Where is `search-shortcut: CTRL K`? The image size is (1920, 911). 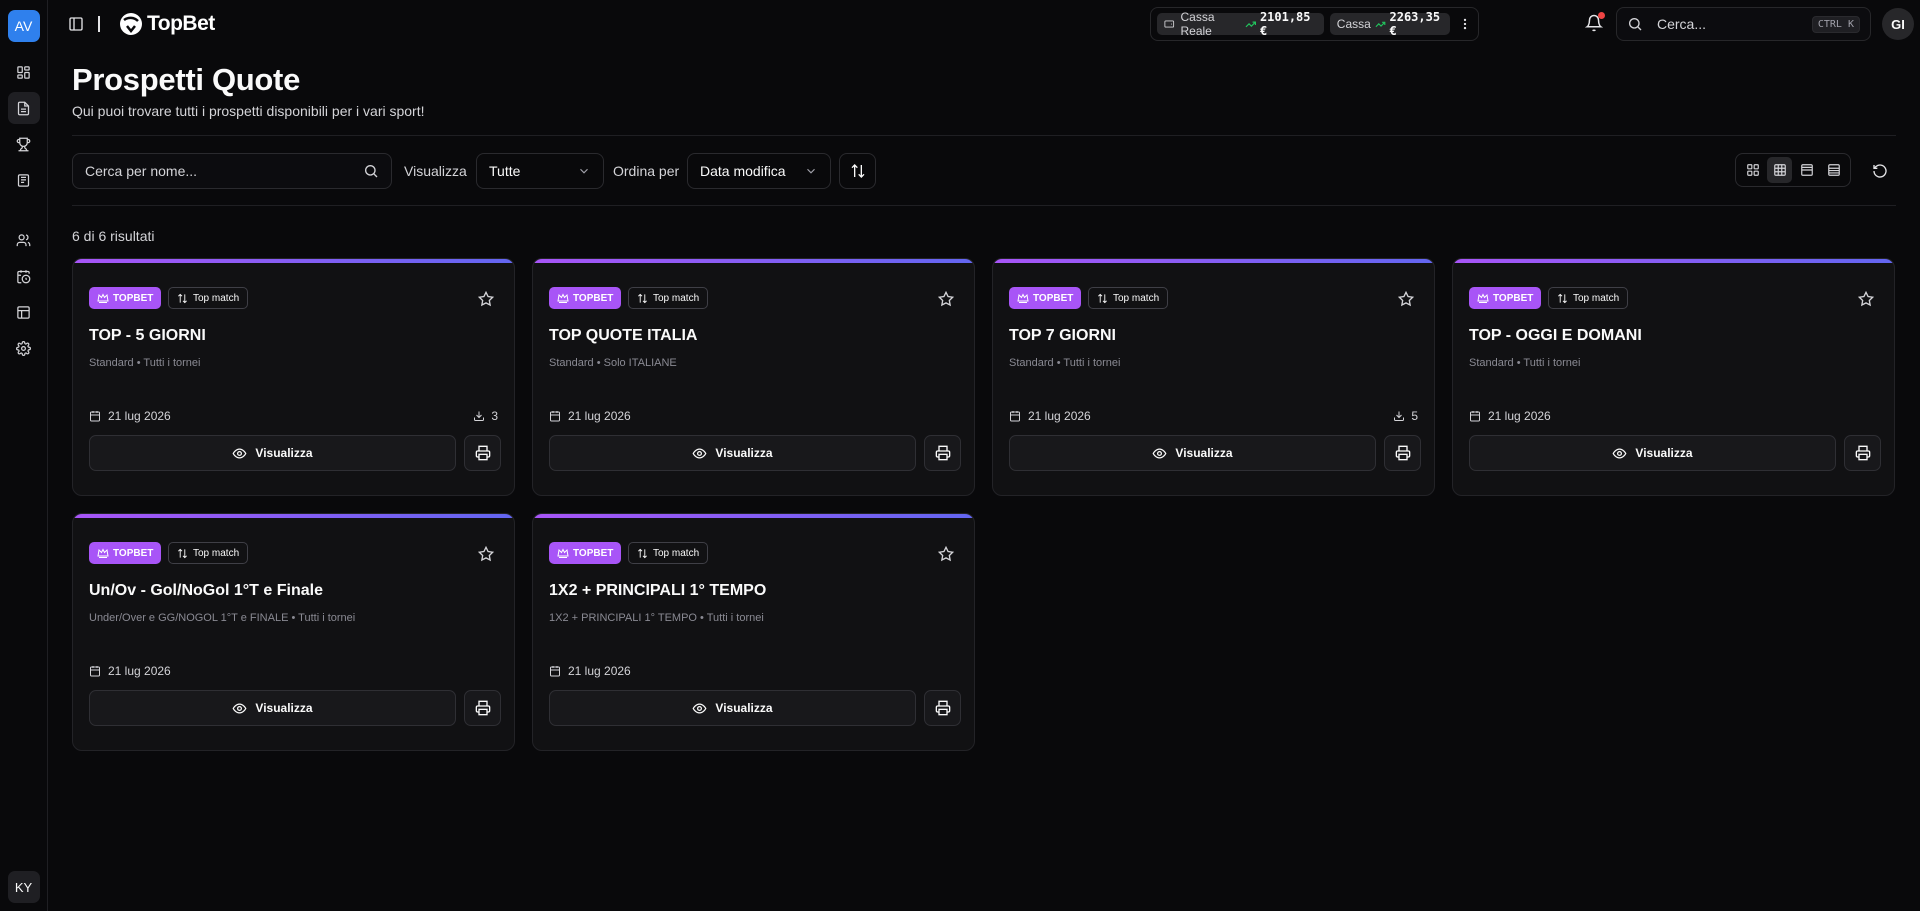 search-shortcut: CTRL K is located at coordinates (1835, 24).